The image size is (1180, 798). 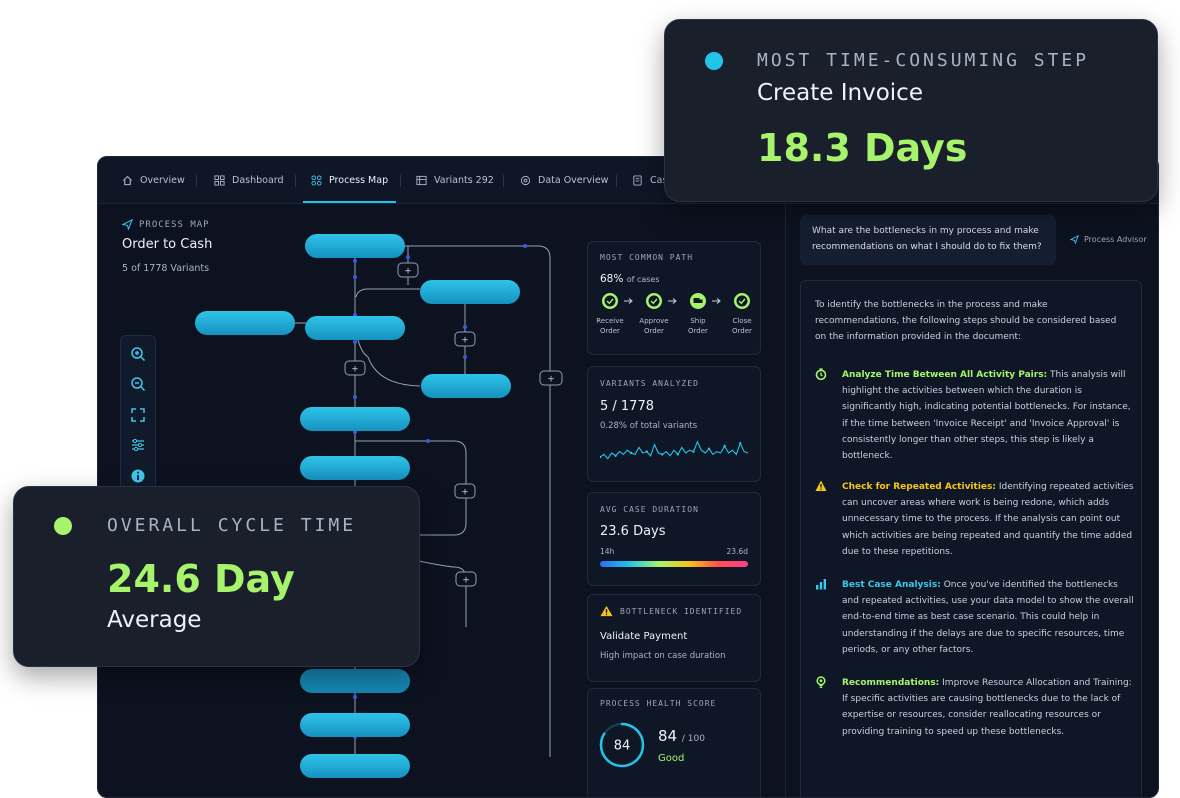 What do you see at coordinates (681, 611) in the screenshot?
I see `card-label: BOTTLENECK IDENTIFIED` at bounding box center [681, 611].